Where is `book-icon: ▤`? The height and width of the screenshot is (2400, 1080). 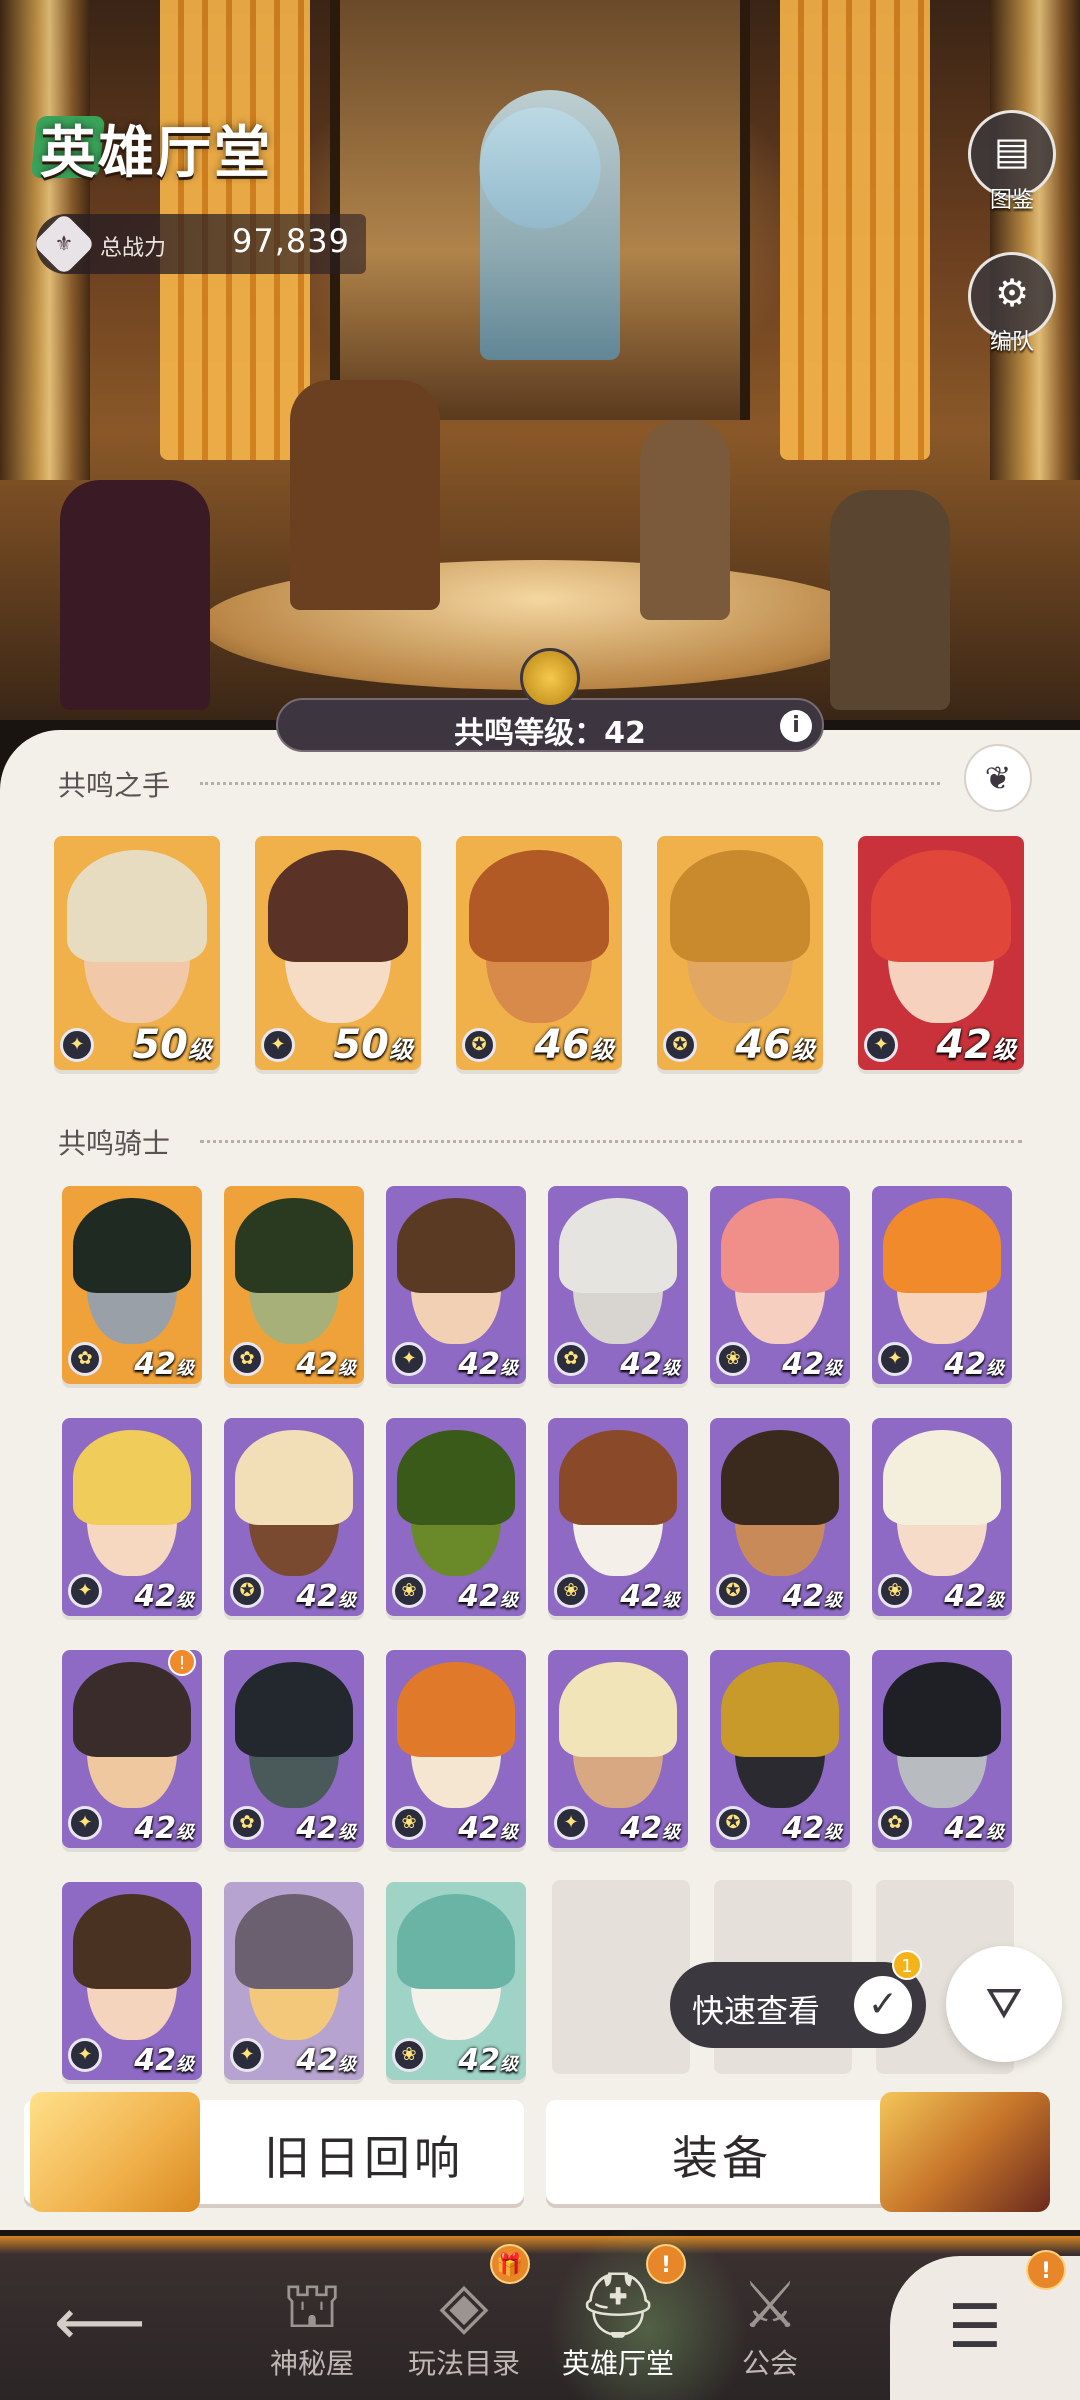
book-icon: ▤ is located at coordinates (1012, 151).